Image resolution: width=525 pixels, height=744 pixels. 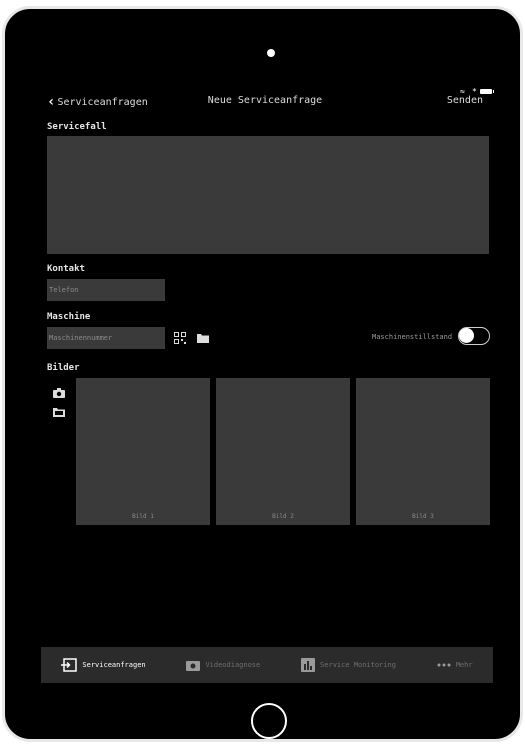 What do you see at coordinates (466, 335) in the screenshot?
I see `toggle-knob` at bounding box center [466, 335].